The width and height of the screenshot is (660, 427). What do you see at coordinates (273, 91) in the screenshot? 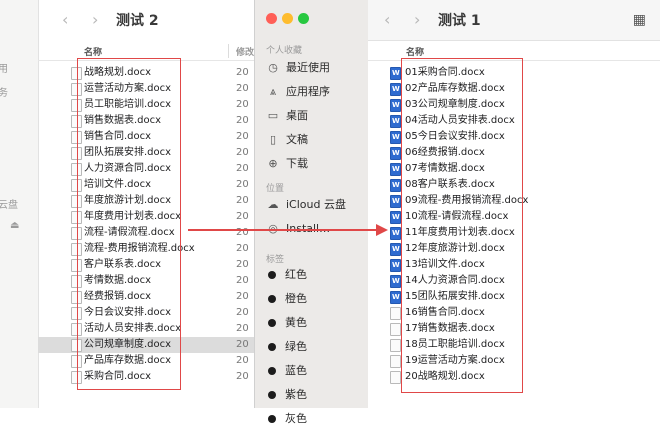
I see `apps-icon: ⩓` at bounding box center [273, 91].